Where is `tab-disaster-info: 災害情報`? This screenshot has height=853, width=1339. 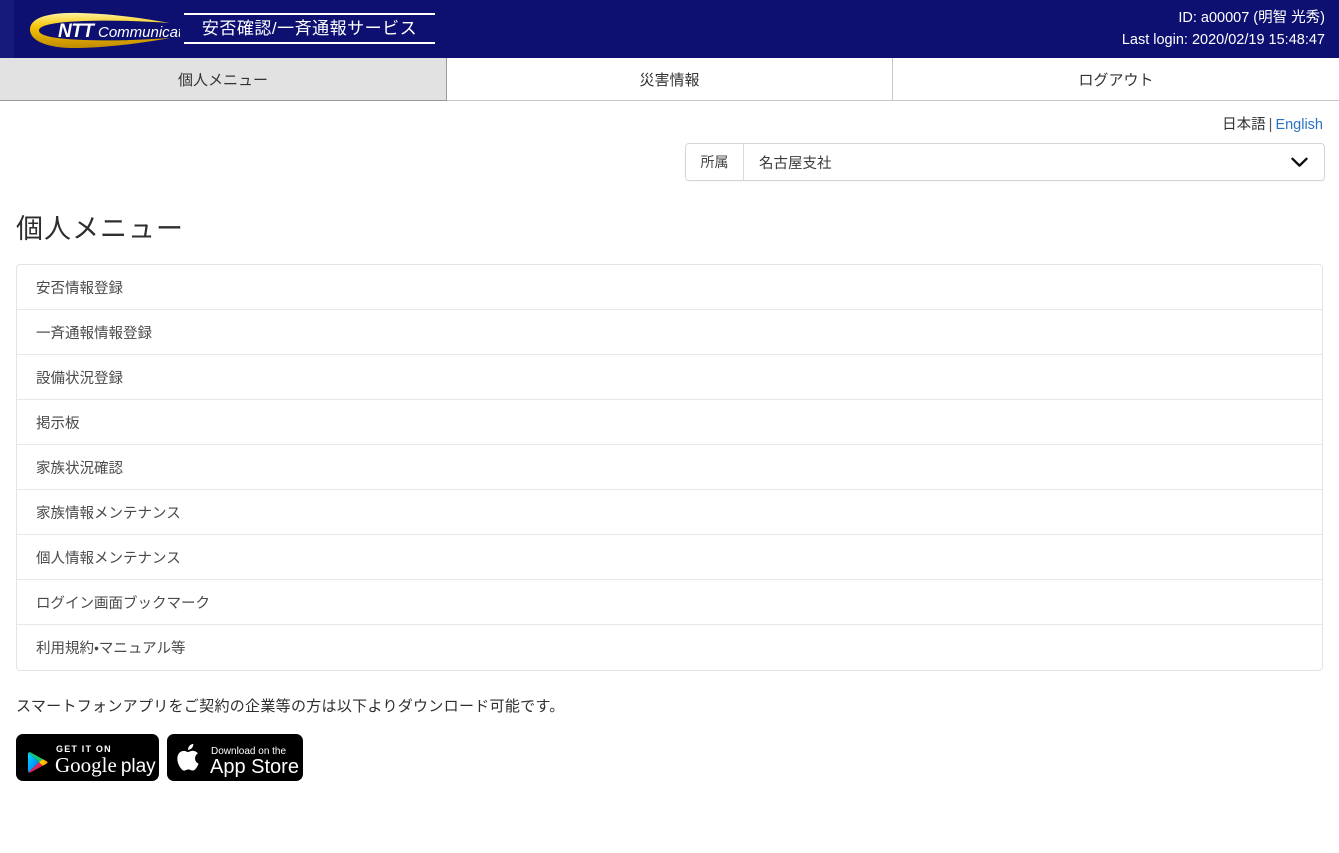
tab-disaster-info: 災害情報 is located at coordinates (670, 79).